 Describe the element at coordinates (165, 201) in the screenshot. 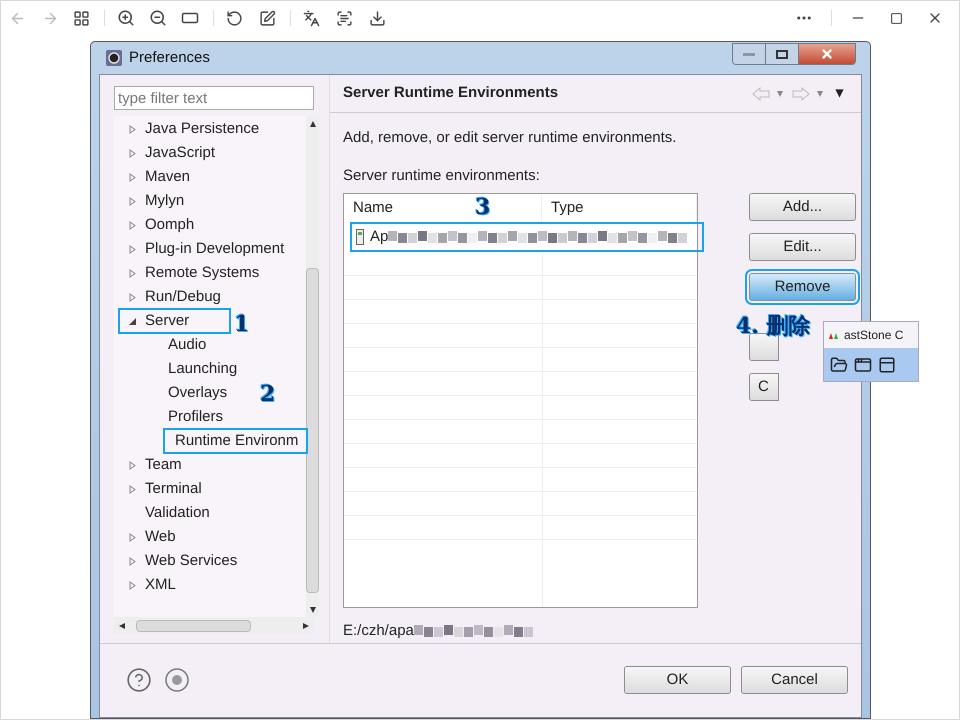

I see `tree-item: Mylyn` at that location.